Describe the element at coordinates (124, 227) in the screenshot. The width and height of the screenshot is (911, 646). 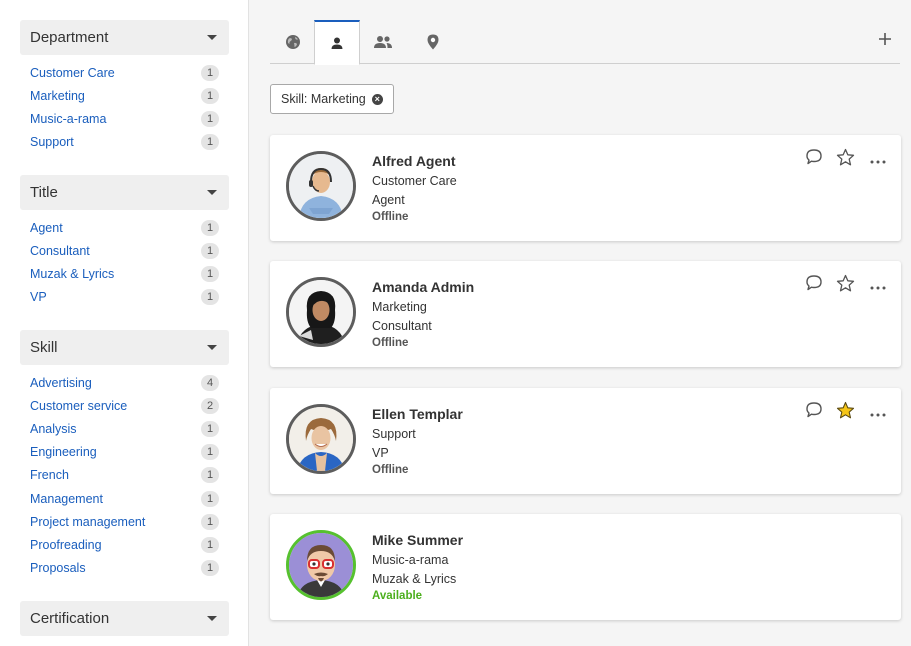
I see `facet-item: Agent 1` at that location.